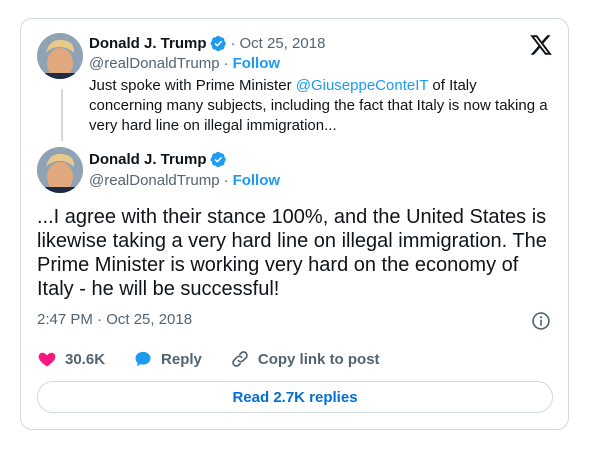 The image size is (589, 450). I want to click on info-icon, so click(541, 321).